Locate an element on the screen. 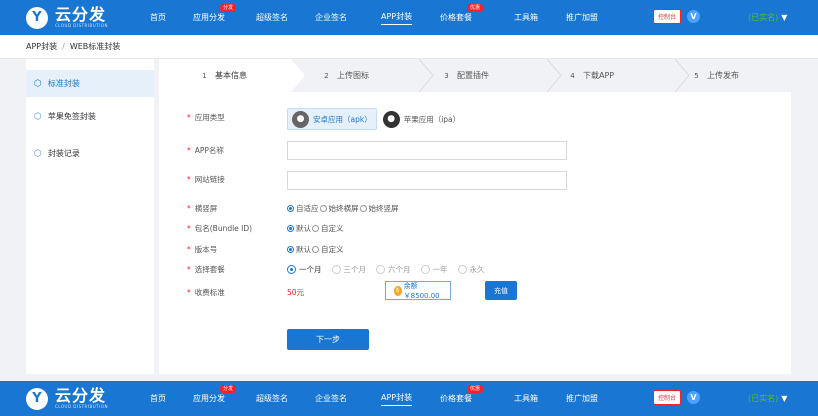 This screenshot has width=818, height=416. step-config-plugin: 3 配置插件 is located at coordinates (465, 75).